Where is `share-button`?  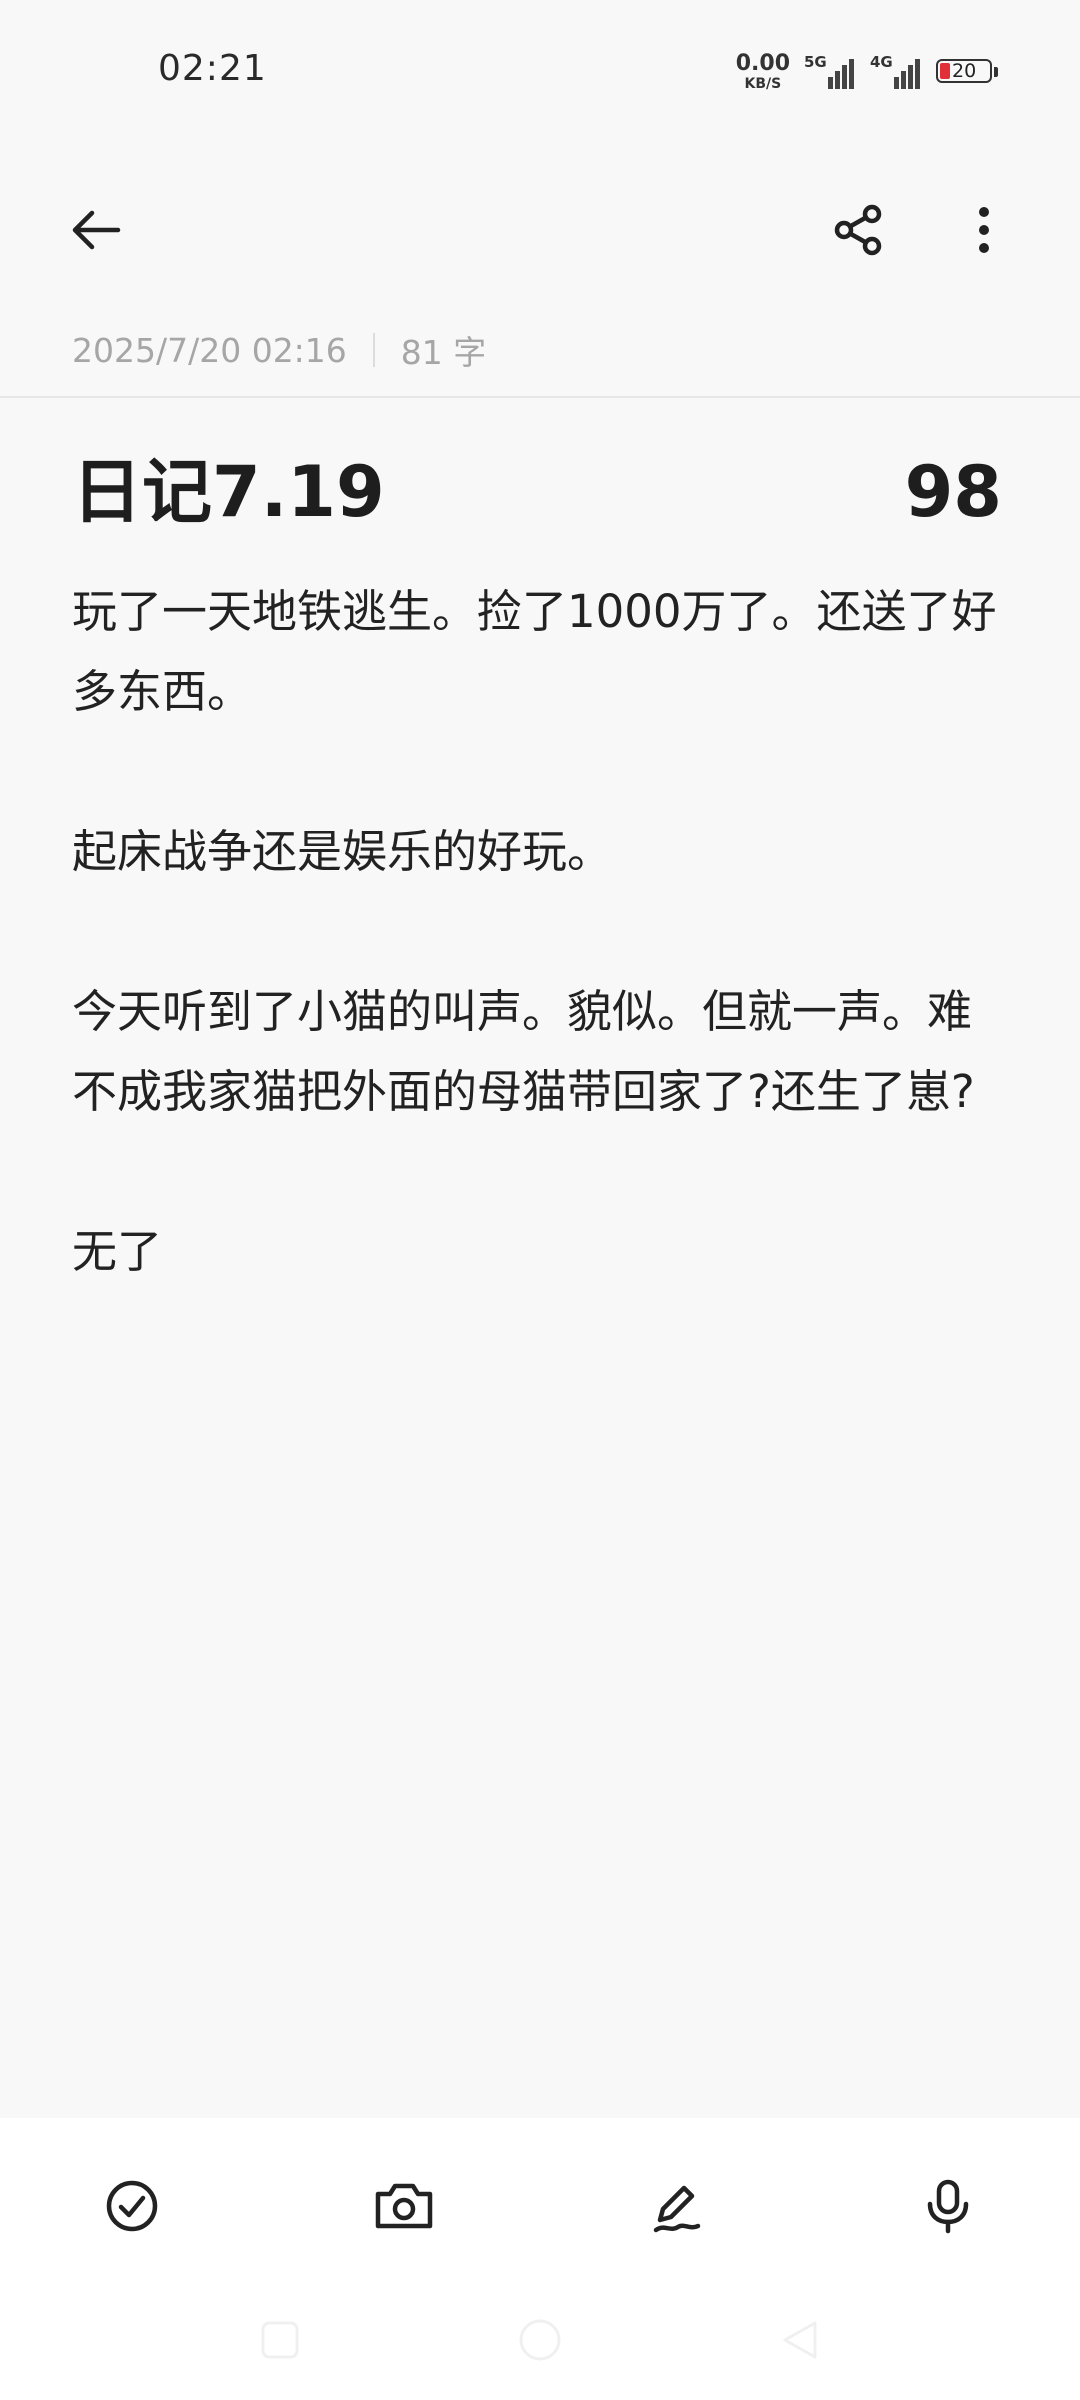 share-button is located at coordinates (858, 230).